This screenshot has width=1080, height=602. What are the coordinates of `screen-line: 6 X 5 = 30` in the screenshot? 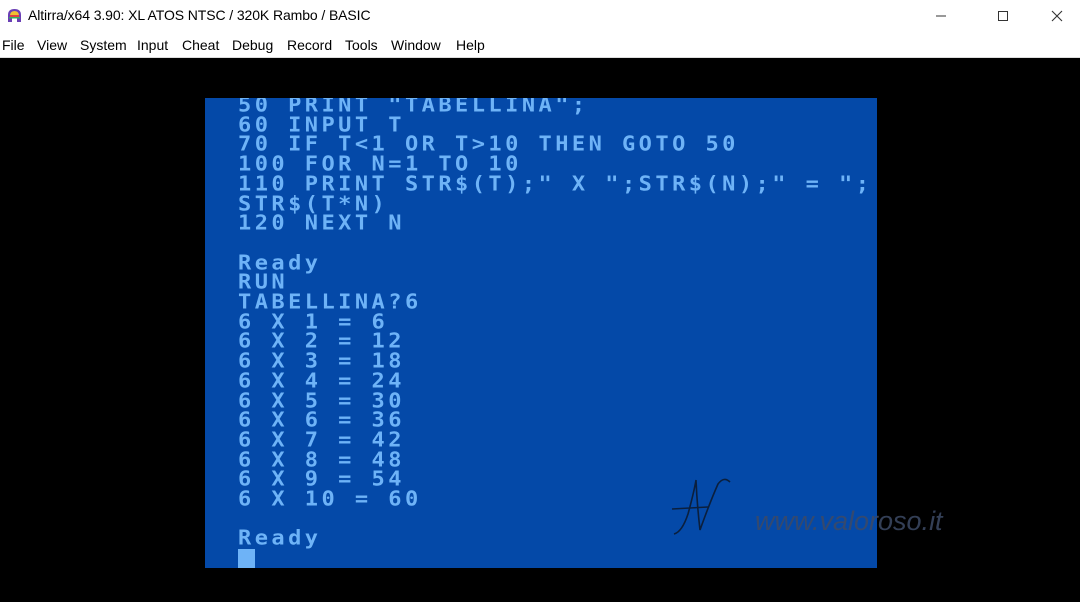 It's located at (321, 401).